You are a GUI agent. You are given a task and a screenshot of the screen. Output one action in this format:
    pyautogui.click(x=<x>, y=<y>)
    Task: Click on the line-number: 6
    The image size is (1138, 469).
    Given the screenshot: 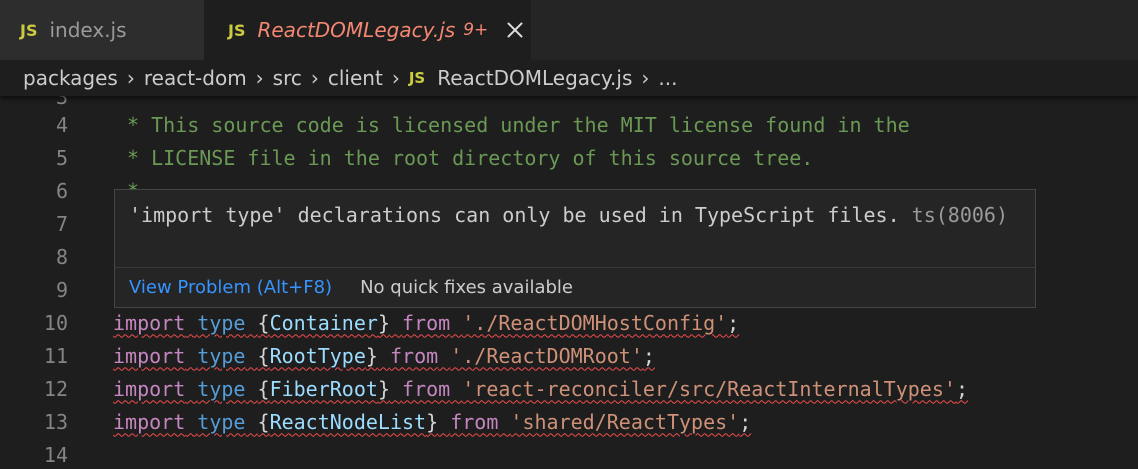 What is the action you would take?
    pyautogui.click(x=61, y=190)
    